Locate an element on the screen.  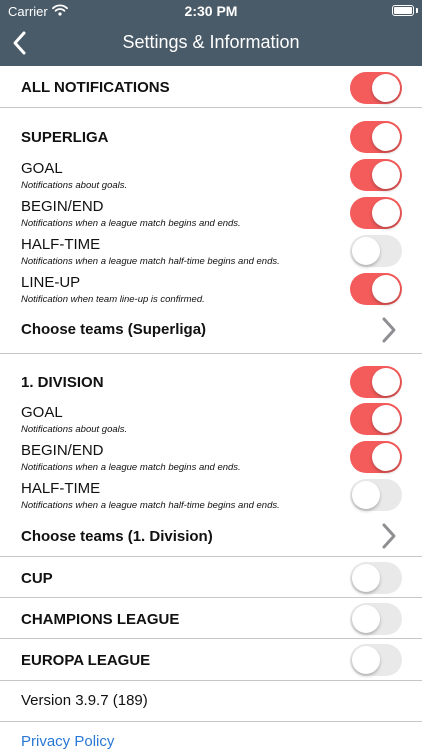
champions-league-toggle is located at coordinates (376, 619).